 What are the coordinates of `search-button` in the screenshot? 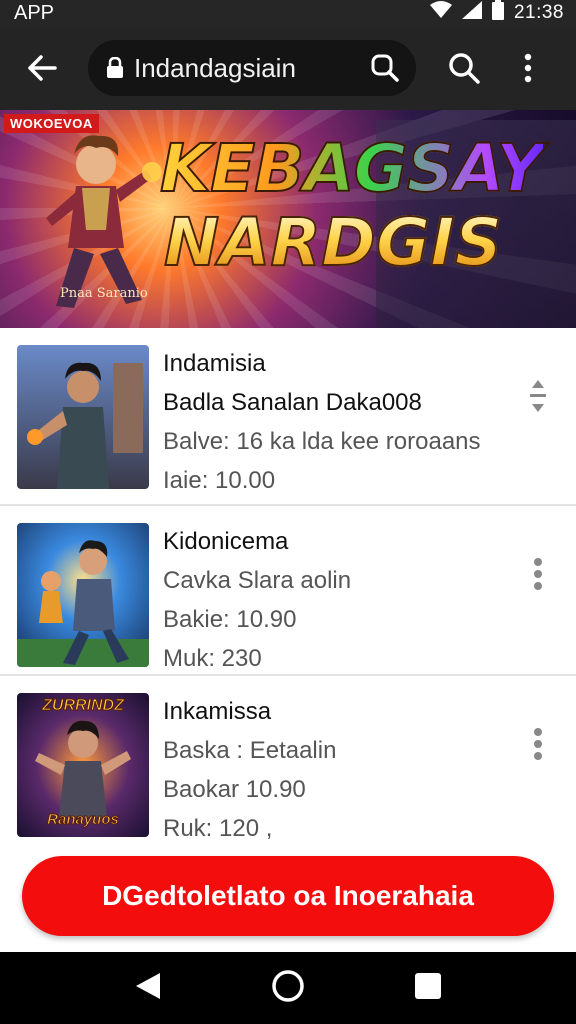 It's located at (464, 68).